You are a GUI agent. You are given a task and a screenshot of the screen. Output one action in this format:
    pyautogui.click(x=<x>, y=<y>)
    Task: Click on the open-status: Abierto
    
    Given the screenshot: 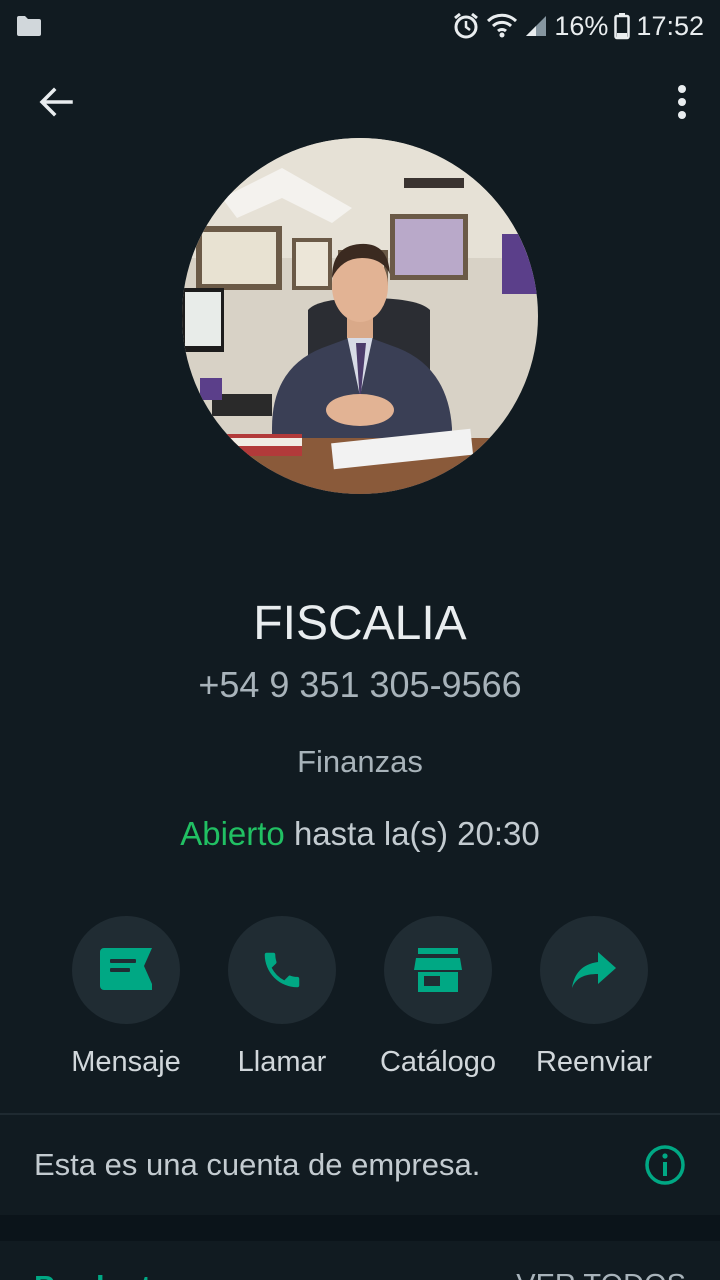 What is the action you would take?
    pyautogui.click(x=232, y=833)
    